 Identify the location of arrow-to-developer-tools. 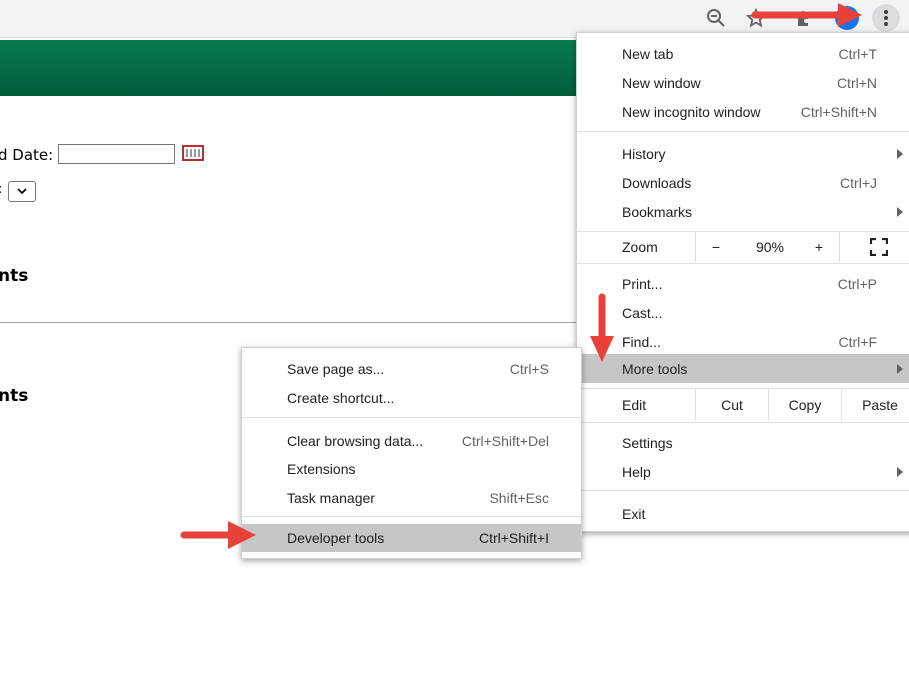
(218, 535).